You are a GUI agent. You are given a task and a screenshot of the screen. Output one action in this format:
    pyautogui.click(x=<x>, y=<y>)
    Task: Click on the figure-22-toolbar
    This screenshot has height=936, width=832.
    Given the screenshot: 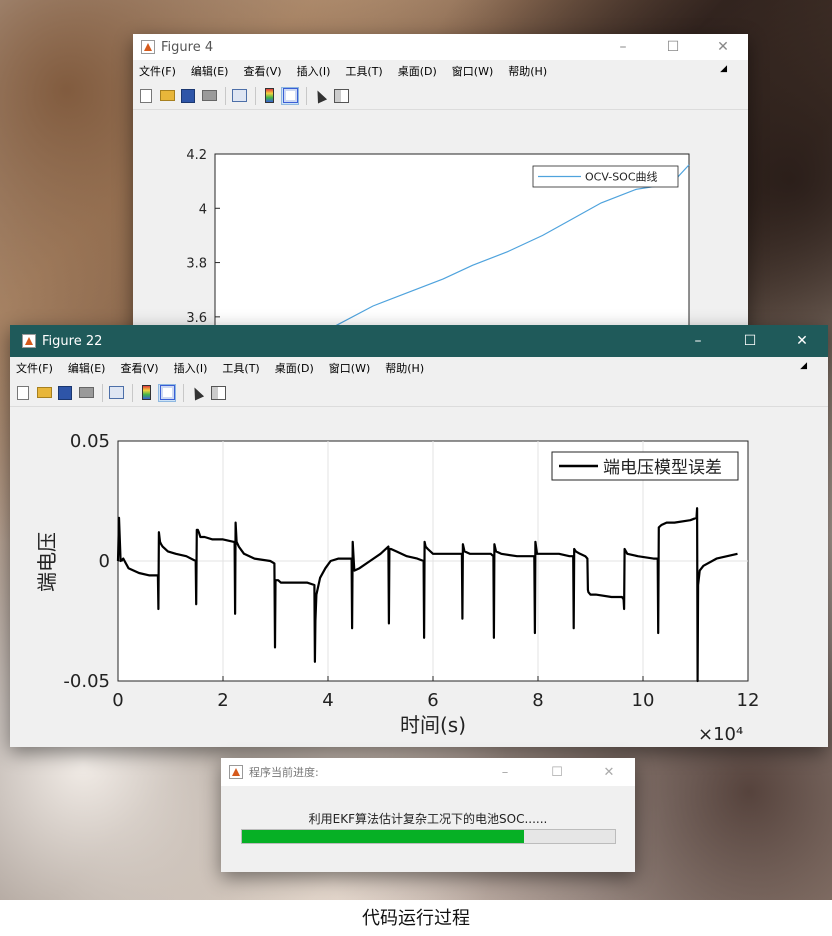 What is the action you would take?
    pyautogui.click(x=419, y=393)
    